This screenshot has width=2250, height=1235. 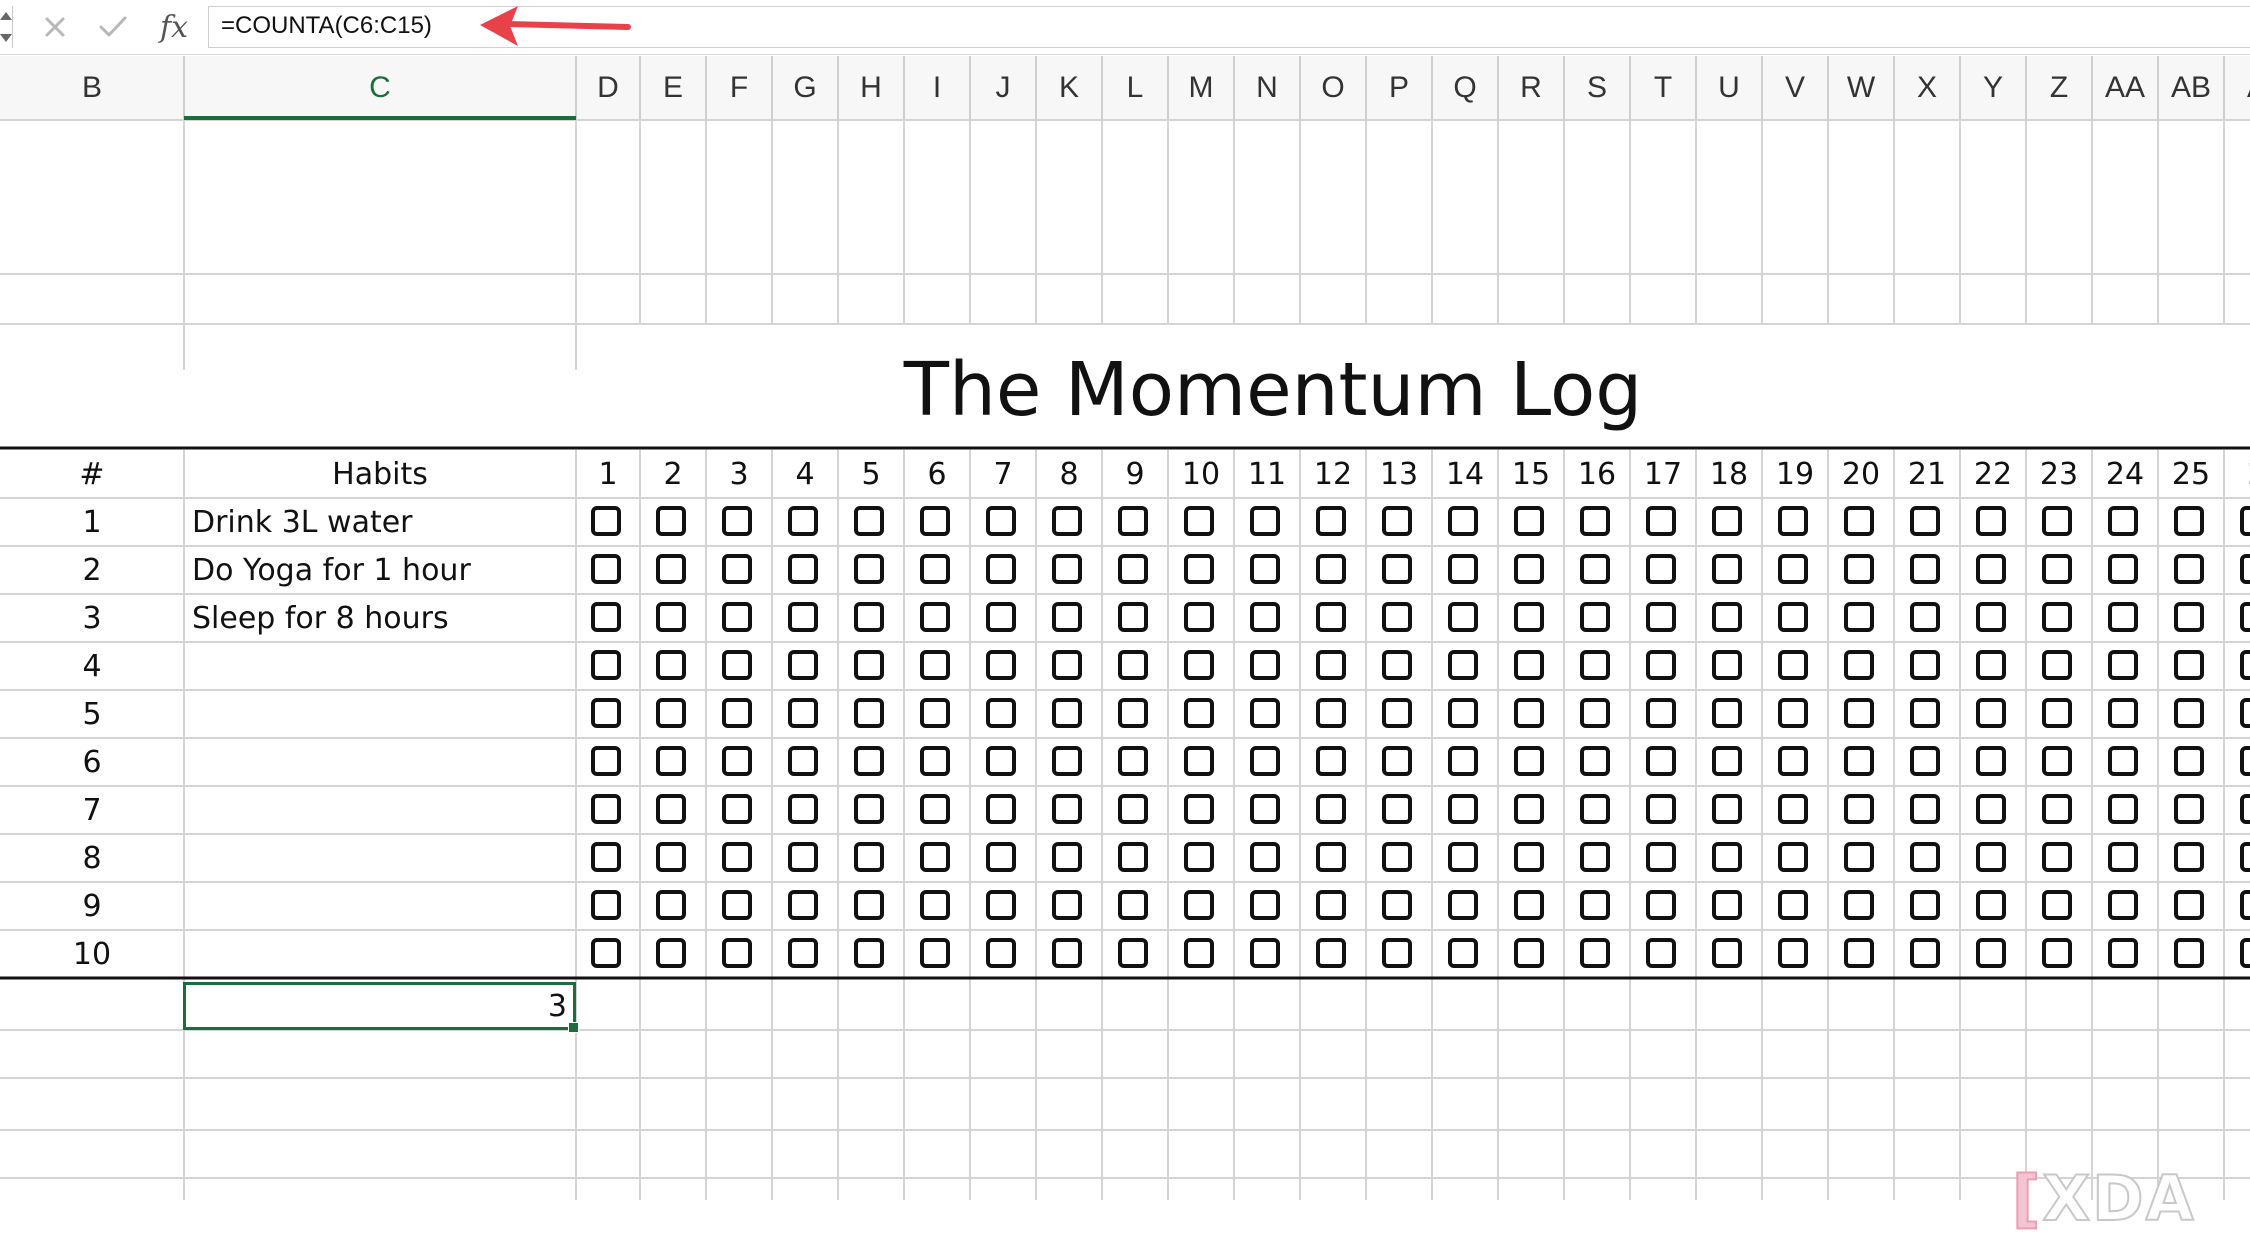 I want to click on column-header-f: F, so click(x=739, y=88).